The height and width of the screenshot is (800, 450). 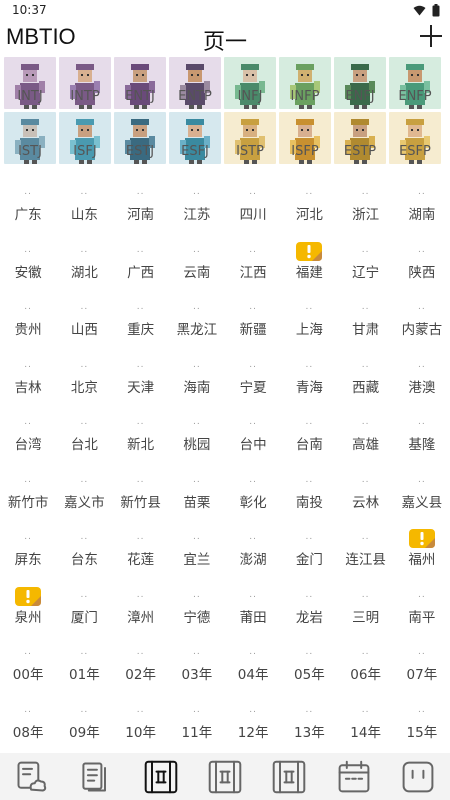 I want to click on add-icon, so click(x=431, y=36).